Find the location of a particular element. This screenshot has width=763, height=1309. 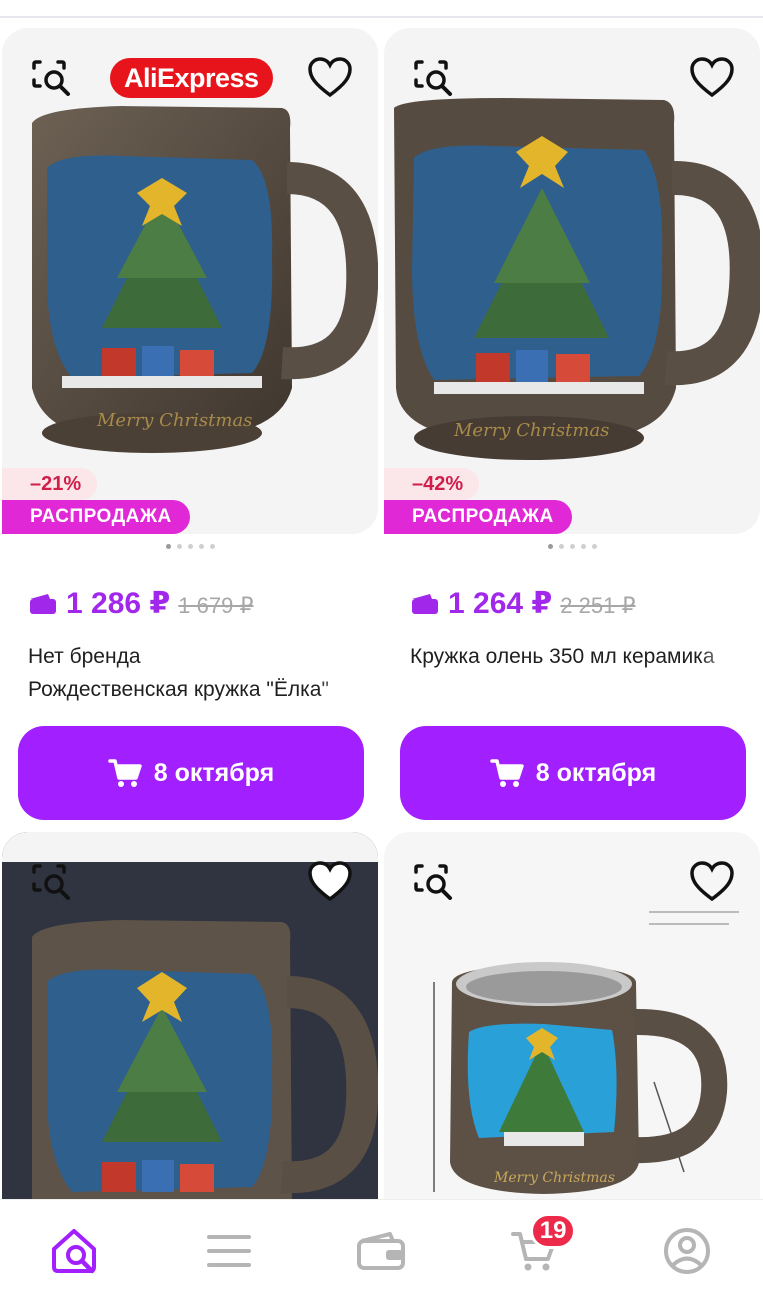

old-price: 2 251 ₽ is located at coordinates (598, 605).